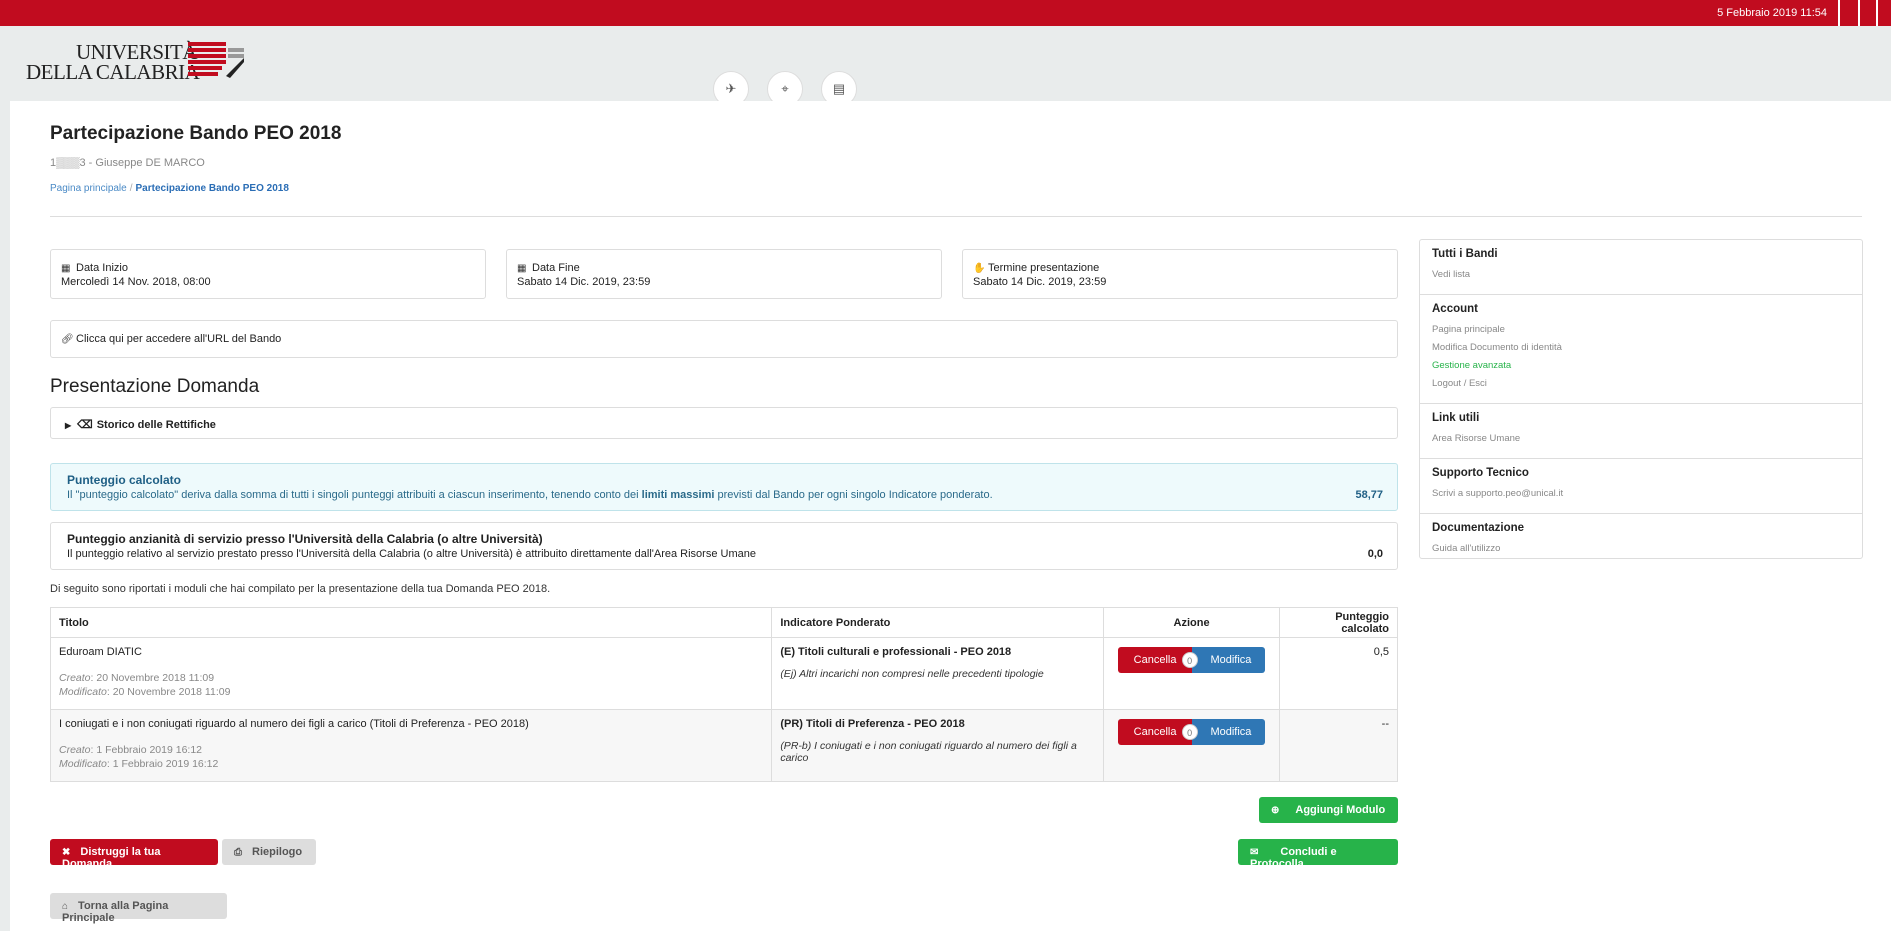 This screenshot has width=1891, height=931. I want to click on add-module-label: Aggiungi Modulo, so click(1340, 810).